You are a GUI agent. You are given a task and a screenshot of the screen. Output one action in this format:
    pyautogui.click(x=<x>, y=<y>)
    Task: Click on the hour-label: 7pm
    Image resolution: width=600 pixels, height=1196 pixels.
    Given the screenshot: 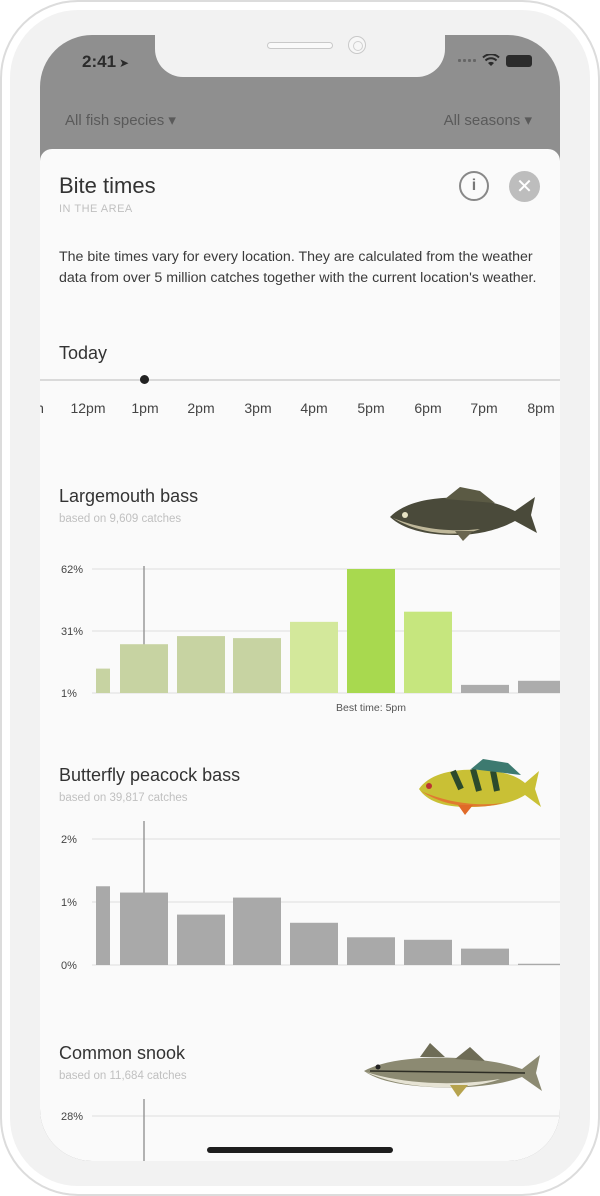 What is the action you would take?
    pyautogui.click(x=483, y=408)
    